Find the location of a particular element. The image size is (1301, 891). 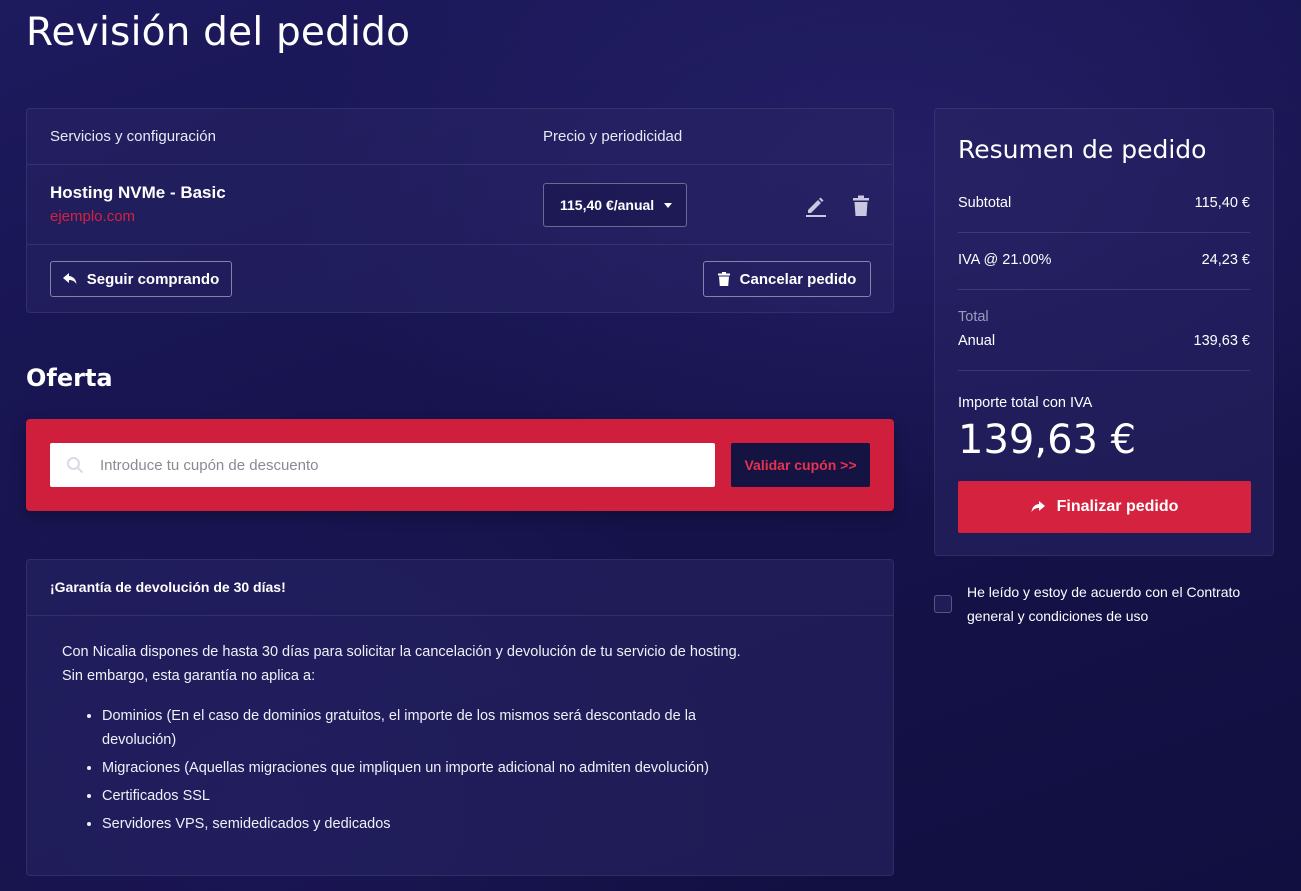

continue-shopping-label: Seguir comprando is located at coordinates (153, 279).